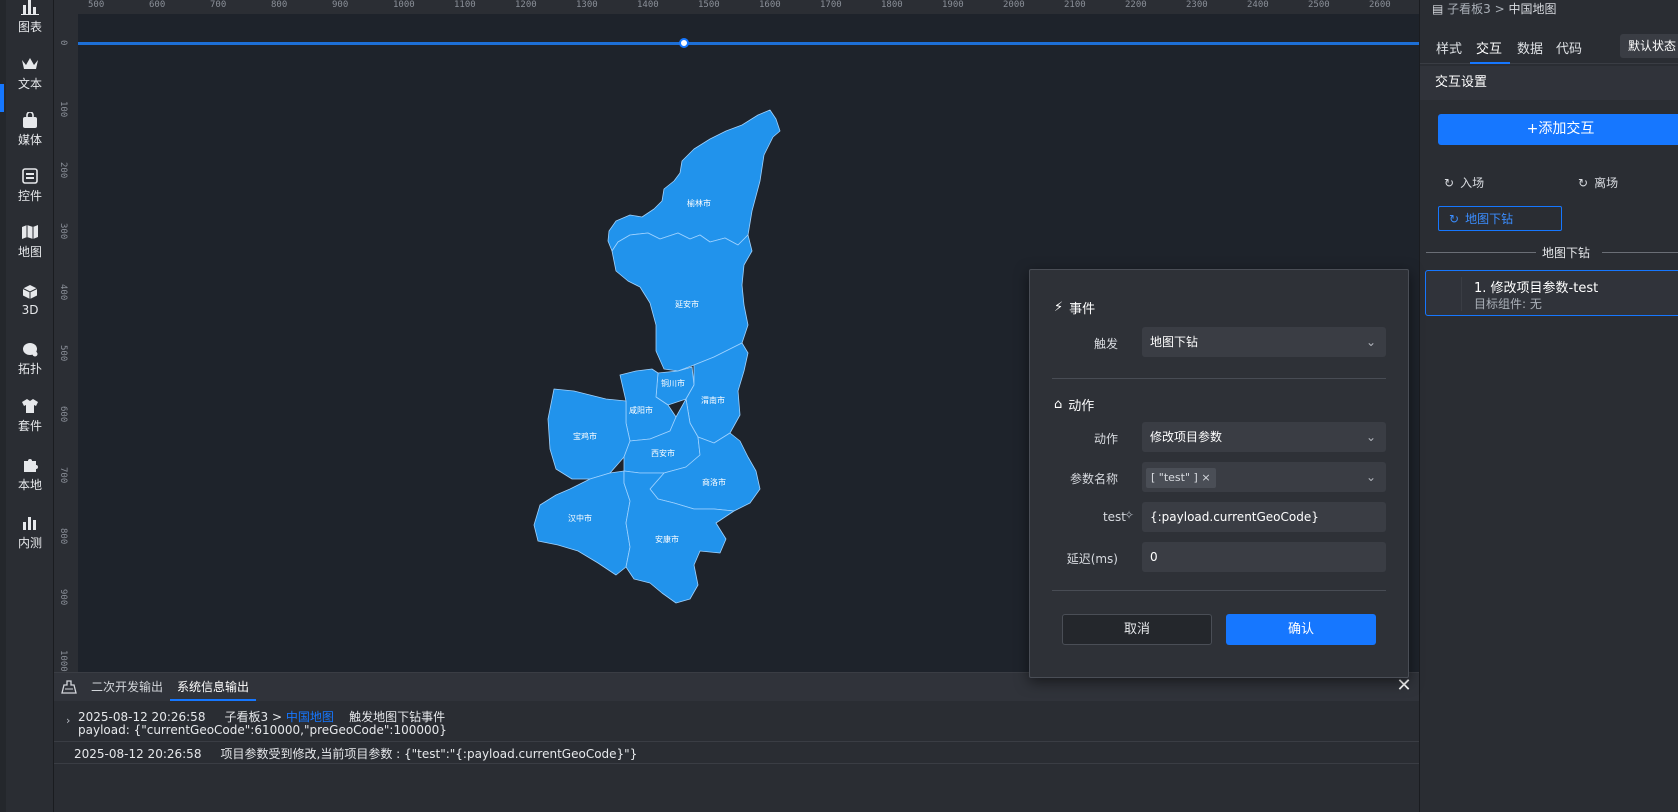  Describe the element at coordinates (1380, 5) in the screenshot. I see `ruler-tick-label: 2600` at that location.